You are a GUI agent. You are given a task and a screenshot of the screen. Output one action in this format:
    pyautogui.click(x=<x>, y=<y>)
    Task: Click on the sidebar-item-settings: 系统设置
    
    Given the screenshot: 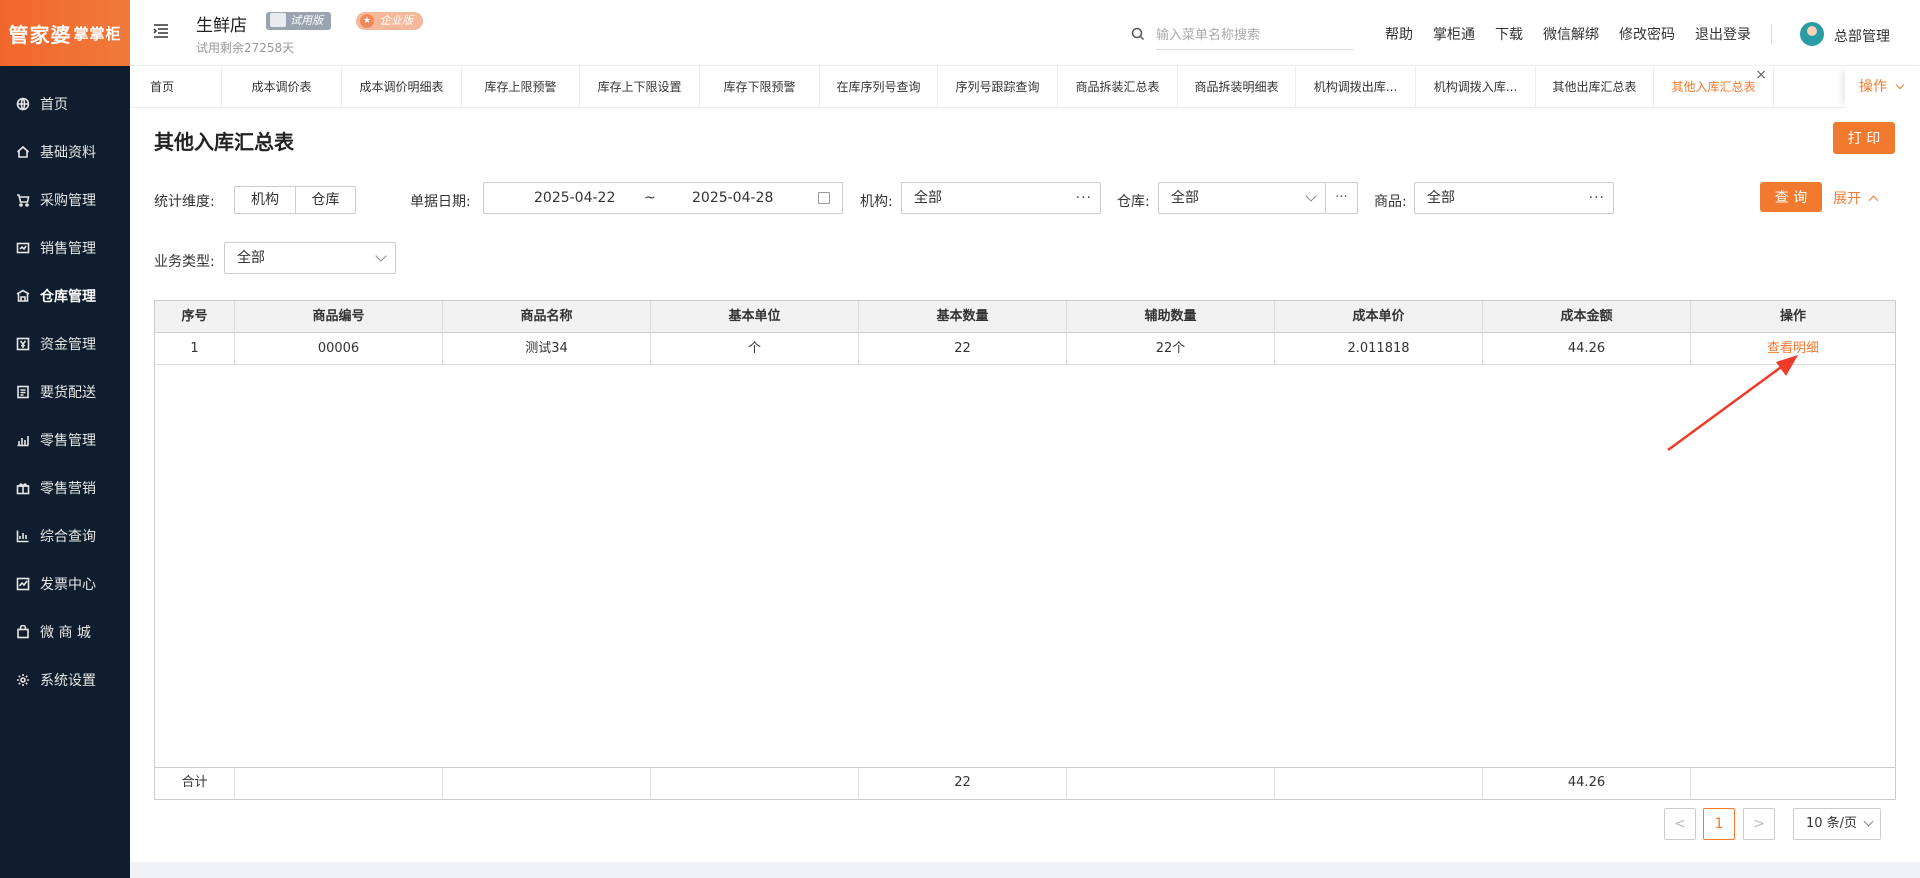 What is the action you would take?
    pyautogui.click(x=65, y=680)
    